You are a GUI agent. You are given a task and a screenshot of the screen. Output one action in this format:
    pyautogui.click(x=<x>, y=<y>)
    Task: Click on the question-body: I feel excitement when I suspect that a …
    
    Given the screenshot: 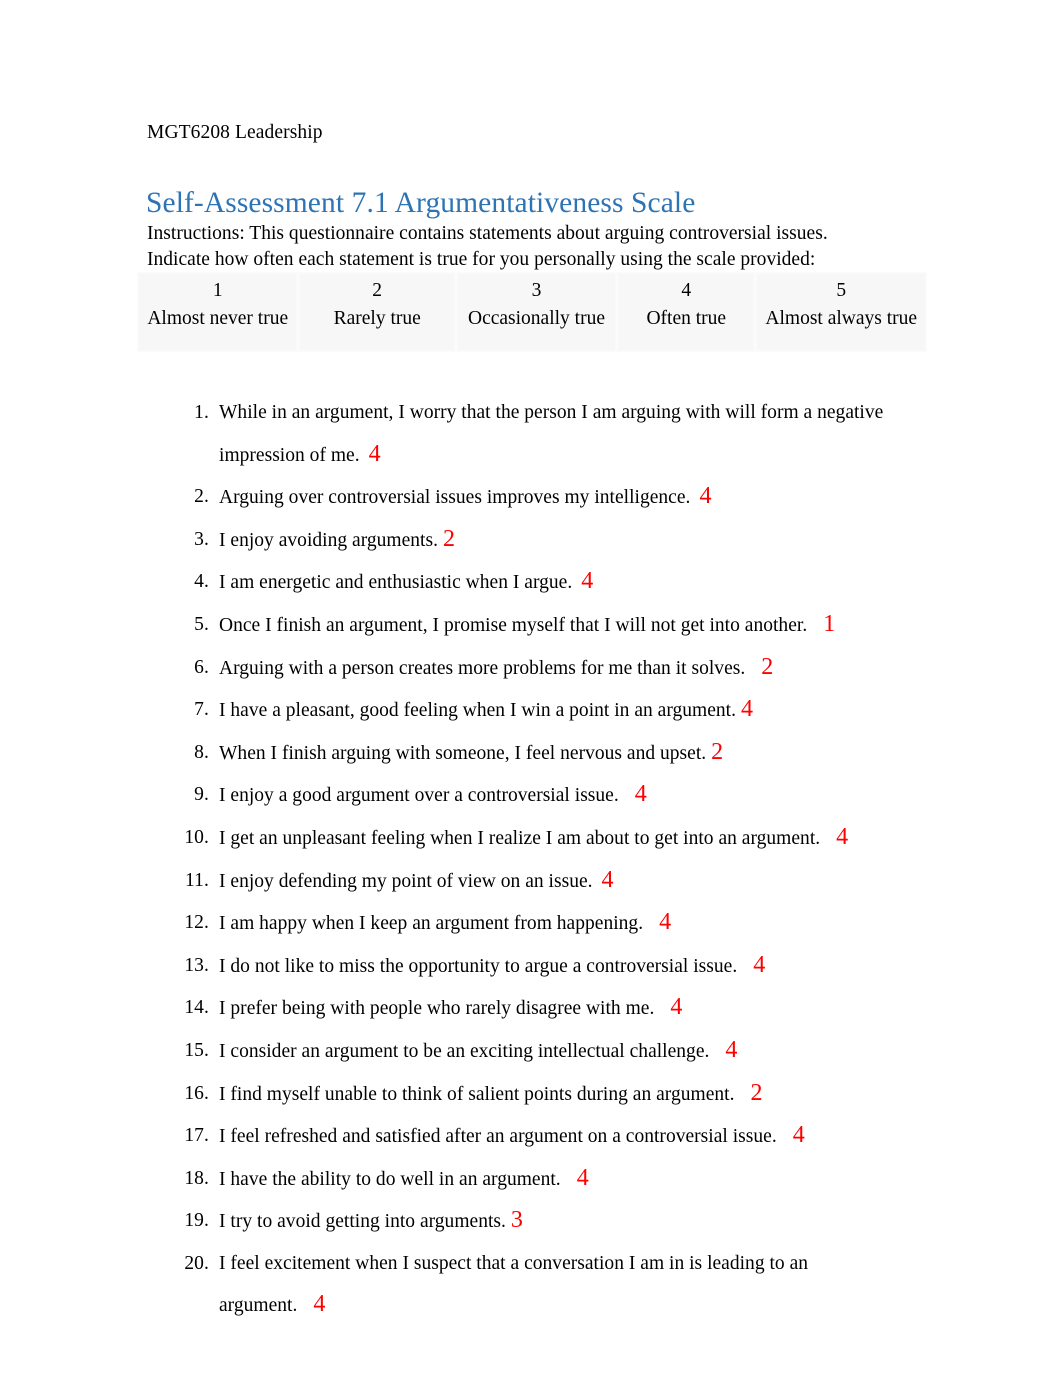 What is the action you would take?
    pyautogui.click(x=554, y=1285)
    